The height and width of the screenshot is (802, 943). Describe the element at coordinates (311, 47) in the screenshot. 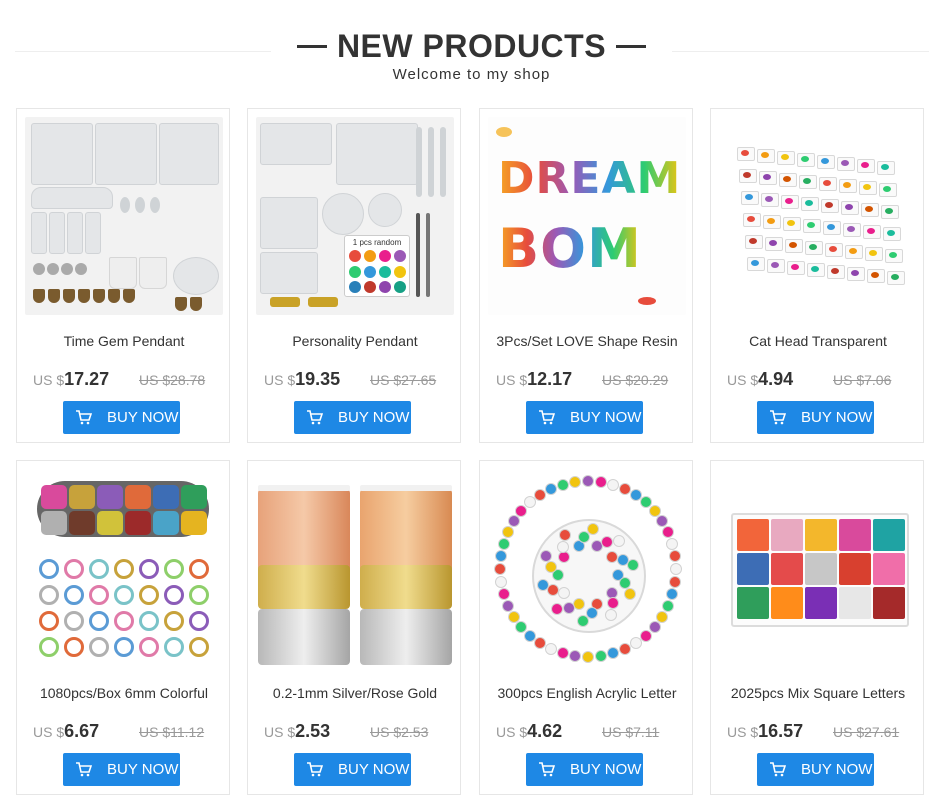

I see `title-dash-left` at that location.